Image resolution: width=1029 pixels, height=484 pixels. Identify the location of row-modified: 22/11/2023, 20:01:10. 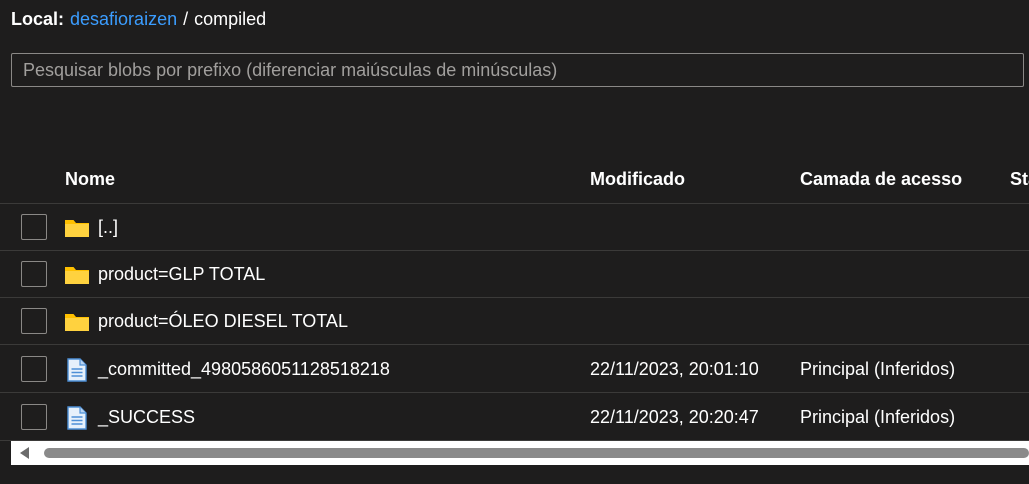
(674, 369).